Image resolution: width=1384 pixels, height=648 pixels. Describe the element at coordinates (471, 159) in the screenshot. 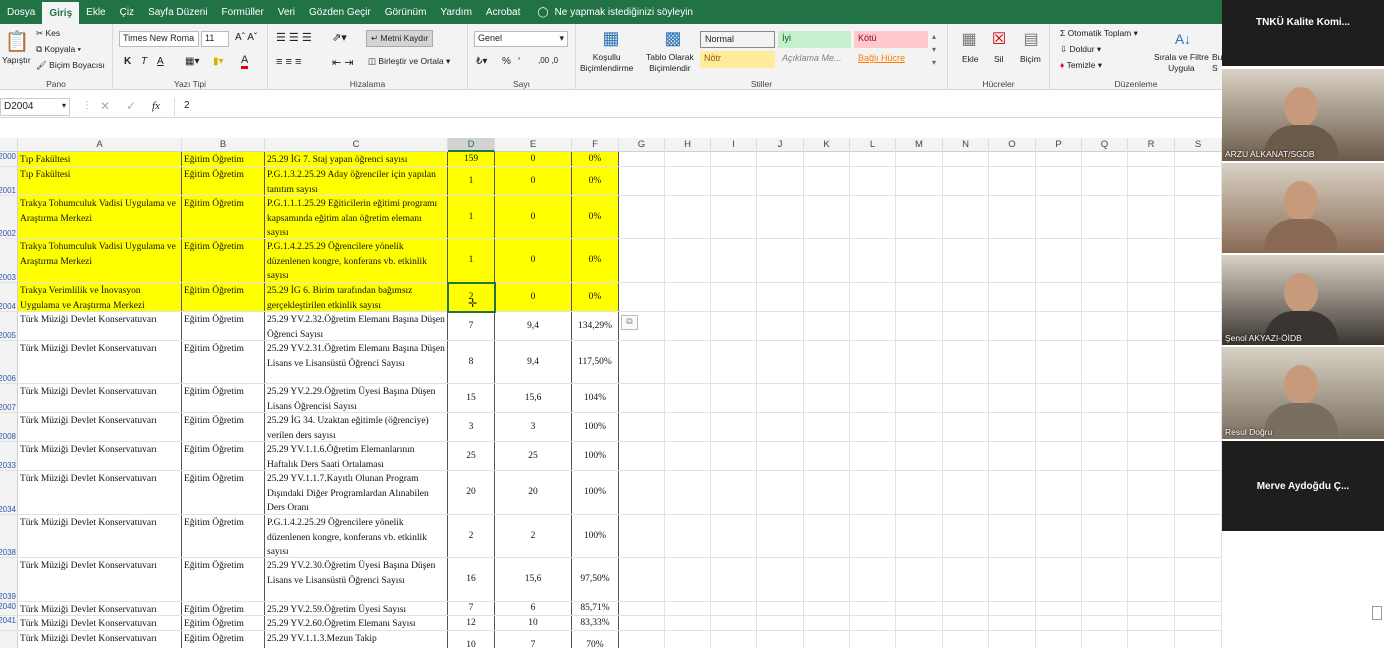

I see `cell-d: 159` at that location.